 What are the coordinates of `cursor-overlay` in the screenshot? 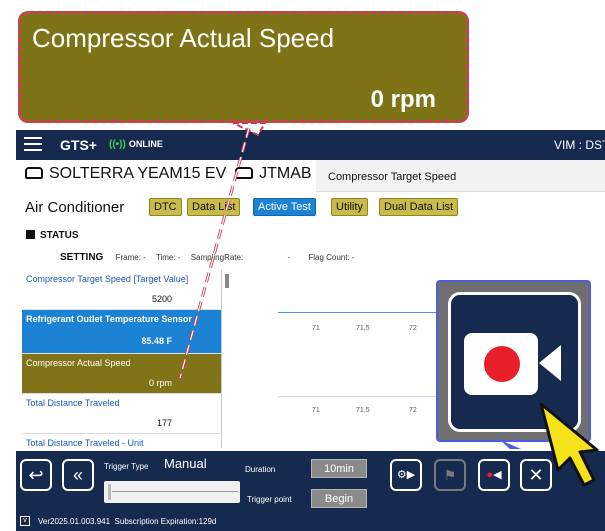 It's located at (549, 444).